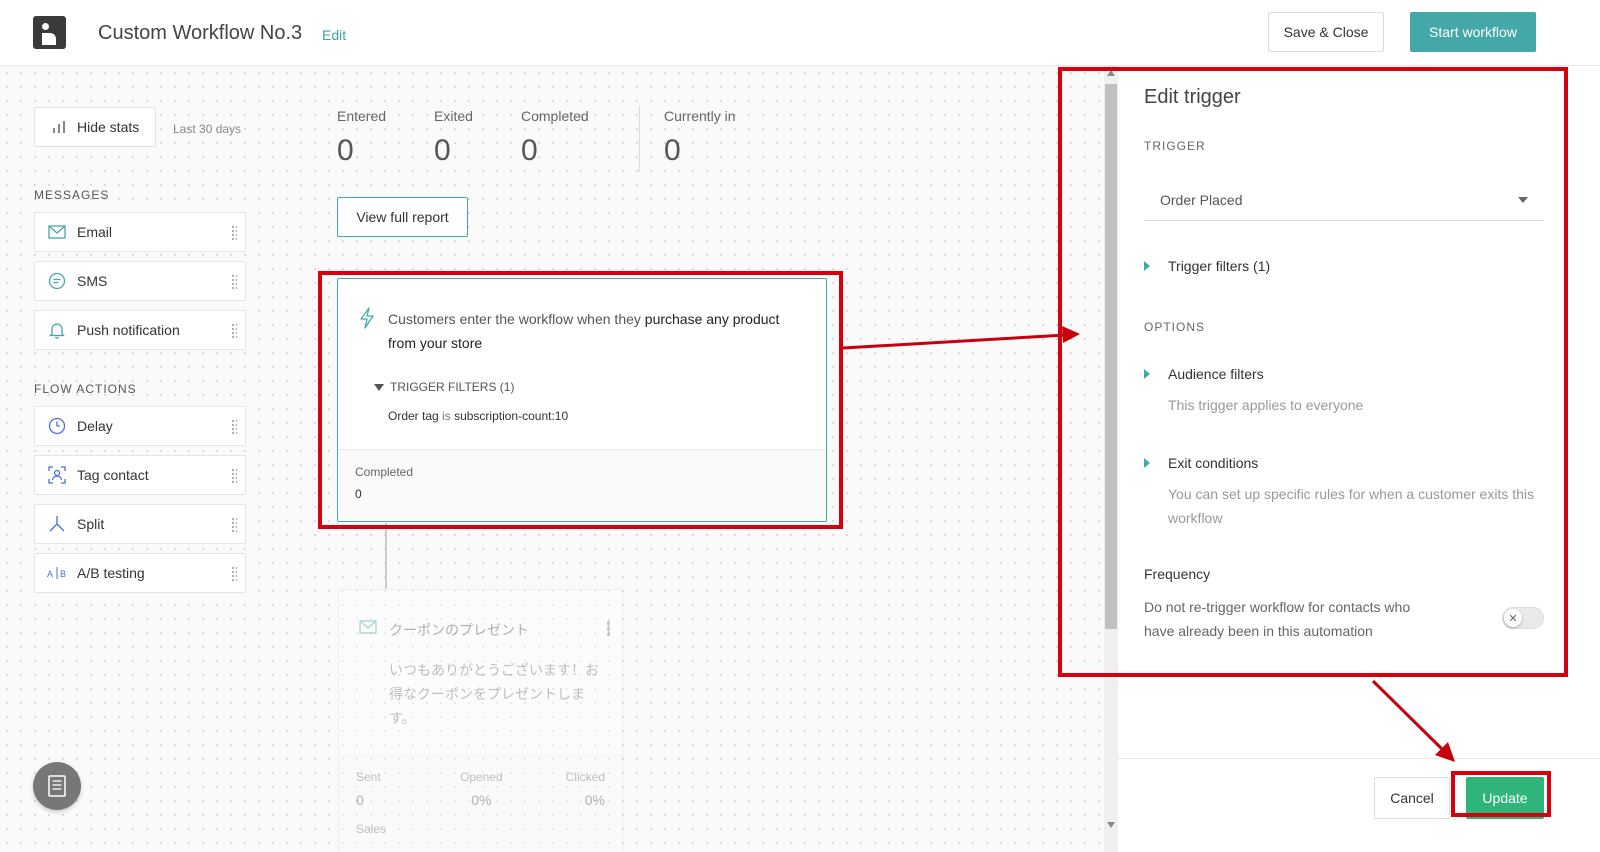 This screenshot has width=1600, height=852. Describe the element at coordinates (1213, 463) in the screenshot. I see `exit-conditions-label: Exit conditions` at that location.